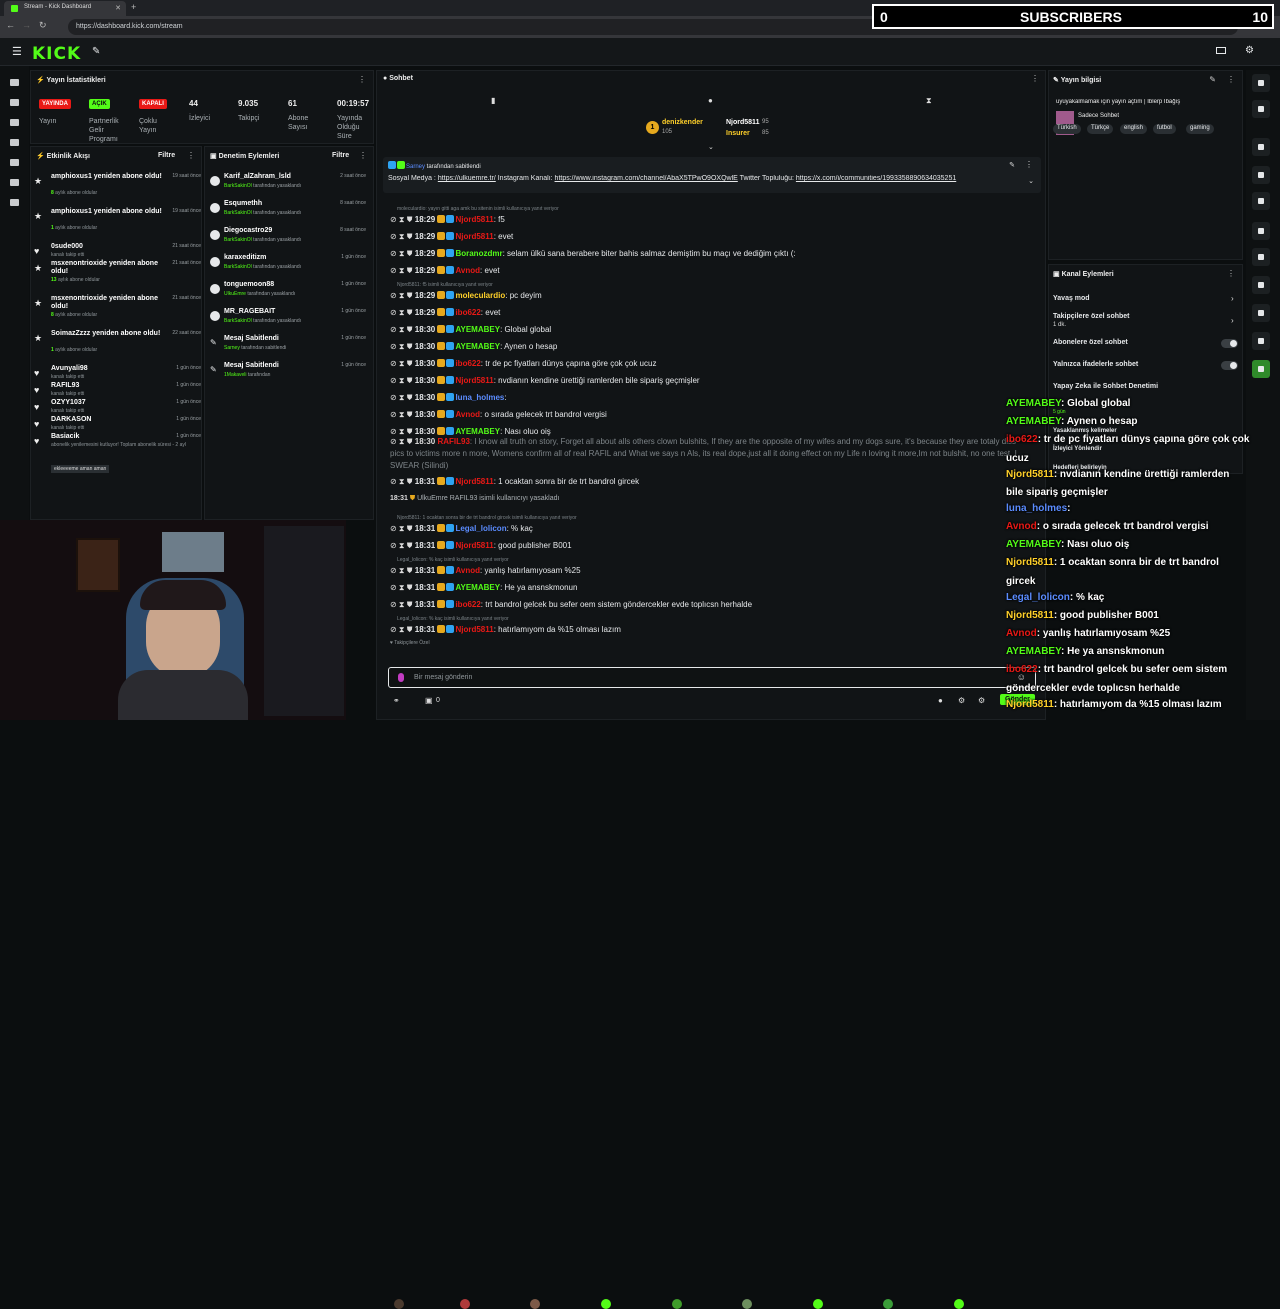 The height and width of the screenshot is (1309, 1280). What do you see at coordinates (961, 700) in the screenshot?
I see `gear-icon: ⚙` at bounding box center [961, 700].